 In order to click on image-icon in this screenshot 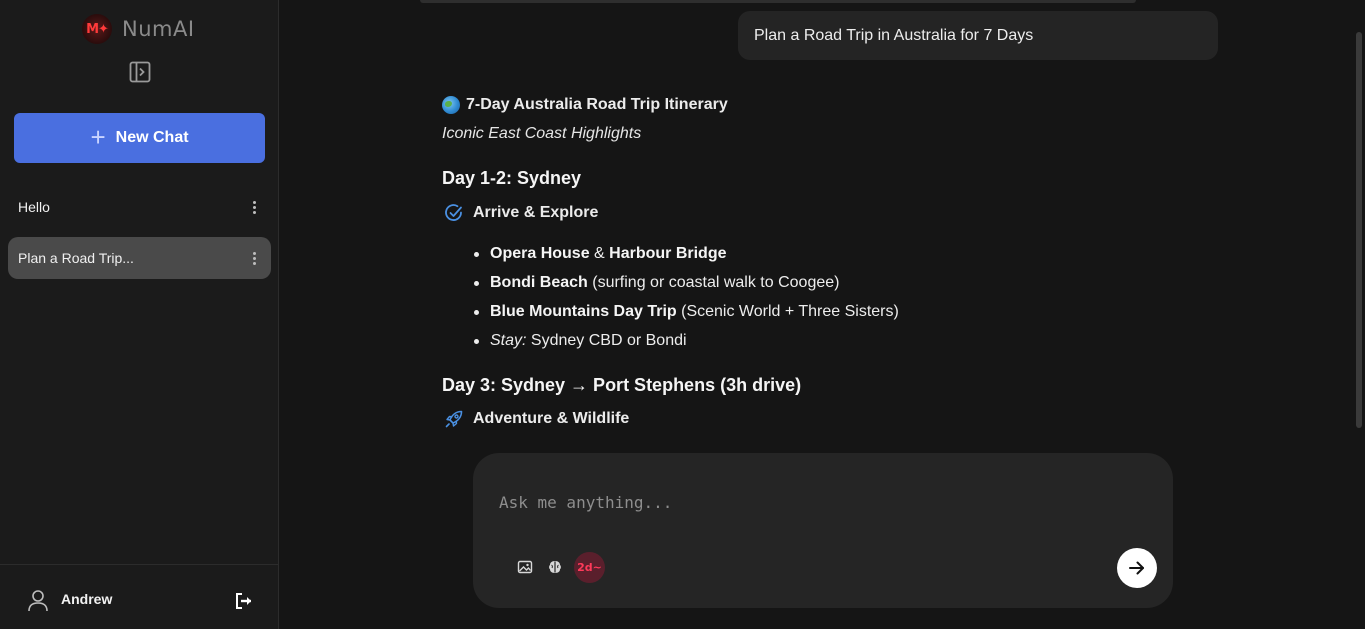, I will do `click(525, 567)`.